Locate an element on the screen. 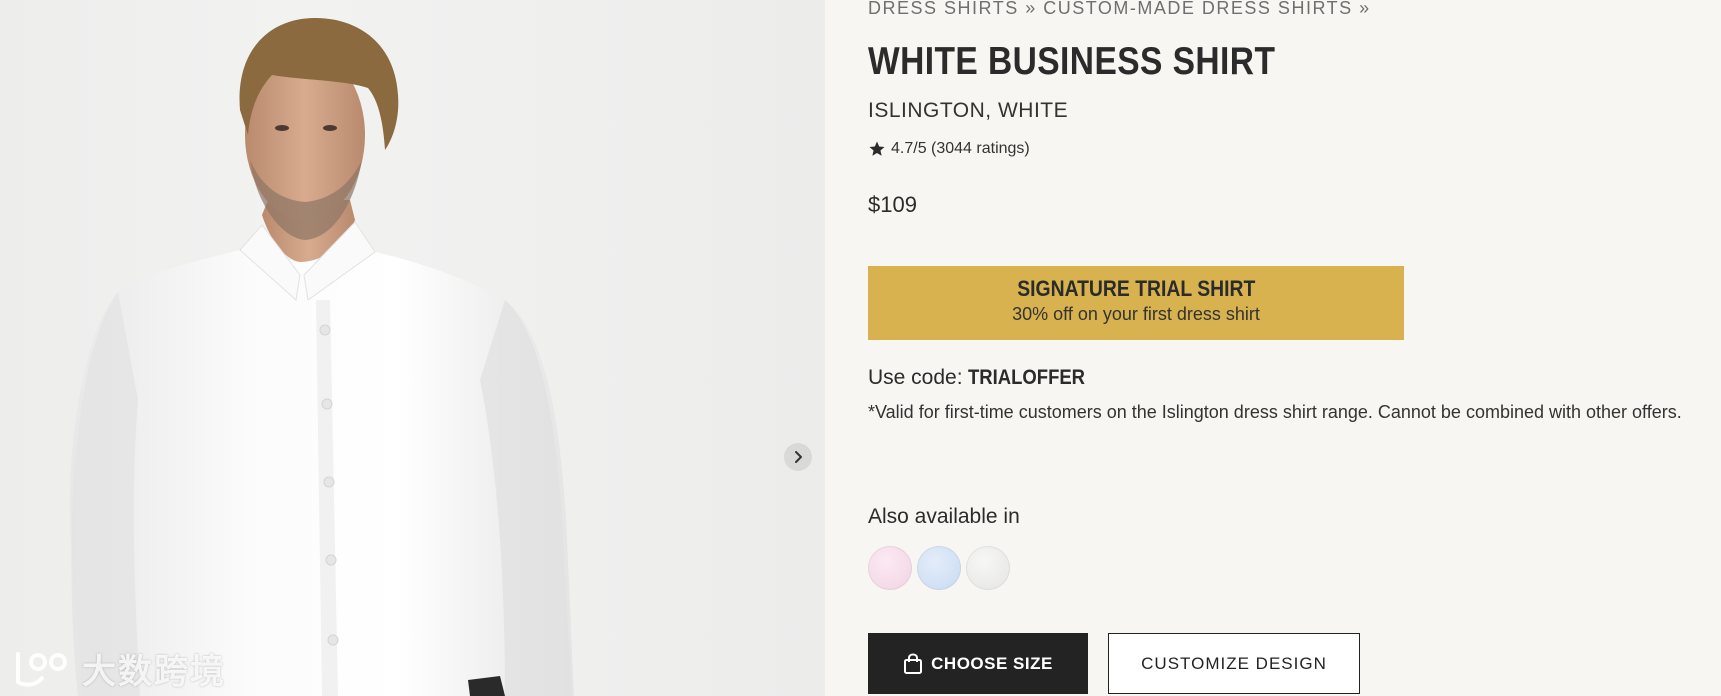 Image resolution: width=1721 pixels, height=696 pixels. product-rating: 4.7/5 (3044 ratings) is located at coordinates (949, 149).